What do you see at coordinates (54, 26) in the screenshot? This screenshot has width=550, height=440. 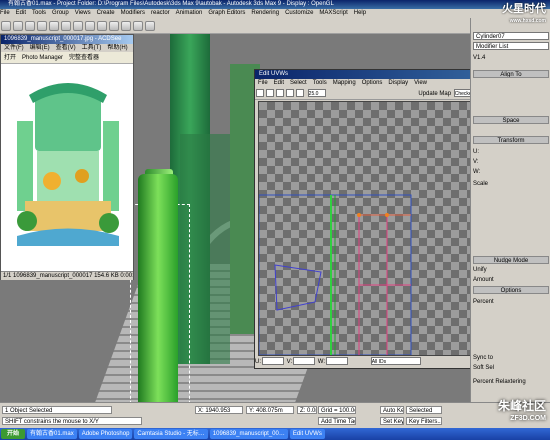 I see `select-icon` at bounding box center [54, 26].